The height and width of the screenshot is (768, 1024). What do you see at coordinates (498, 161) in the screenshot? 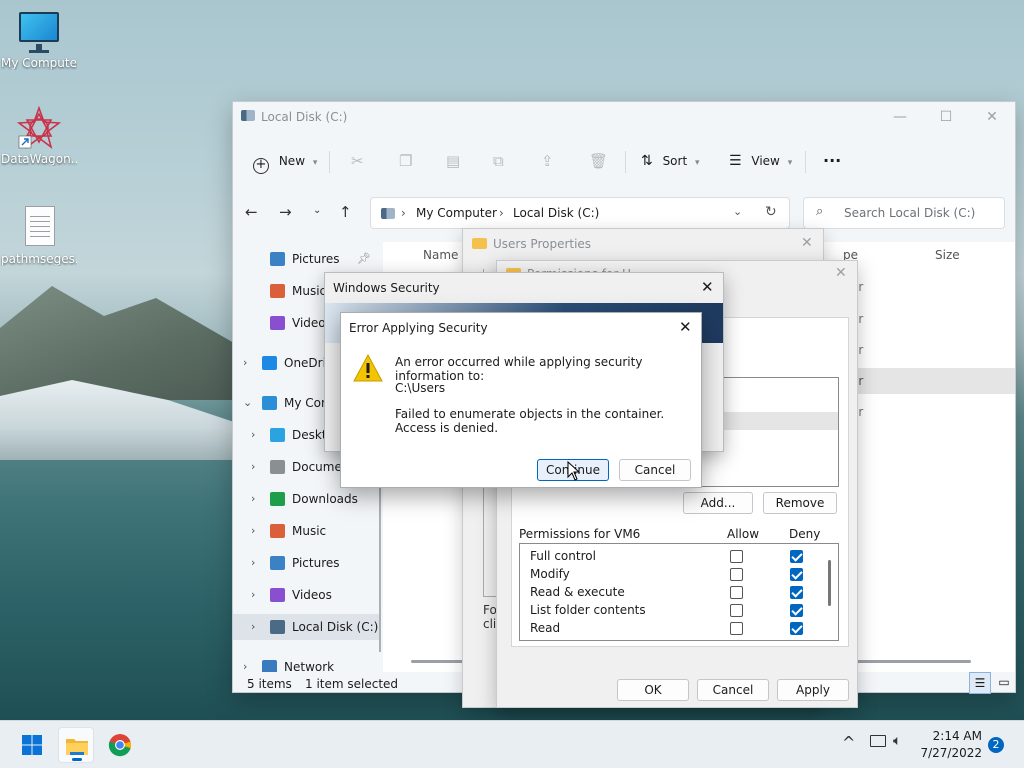
I see `rename-icon: ⧉` at bounding box center [498, 161].